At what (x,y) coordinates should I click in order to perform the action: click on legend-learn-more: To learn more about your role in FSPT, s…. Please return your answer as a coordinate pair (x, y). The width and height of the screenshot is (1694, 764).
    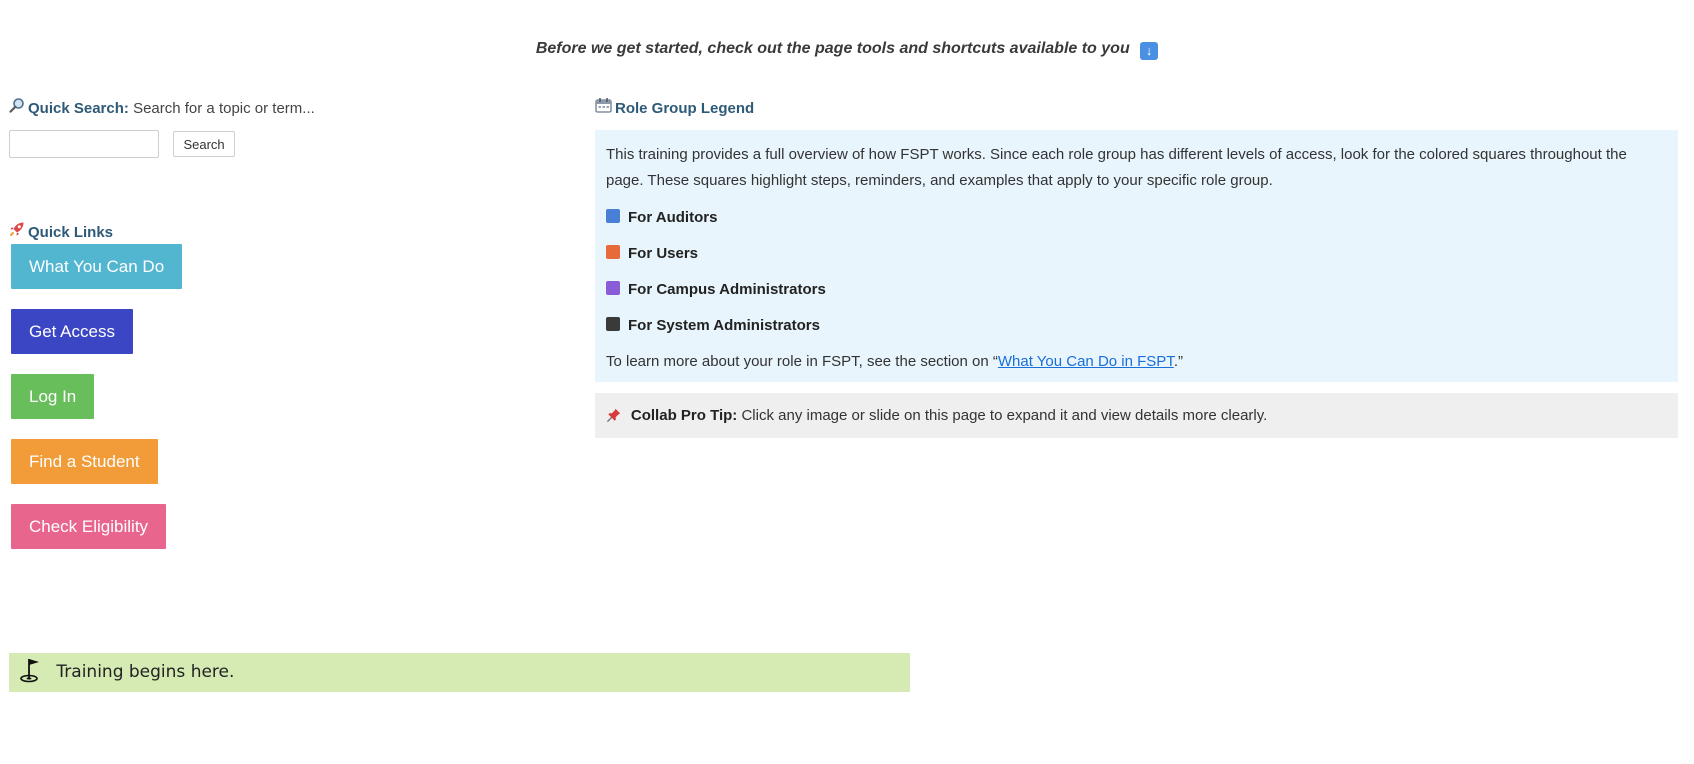
    Looking at the image, I should click on (1136, 362).